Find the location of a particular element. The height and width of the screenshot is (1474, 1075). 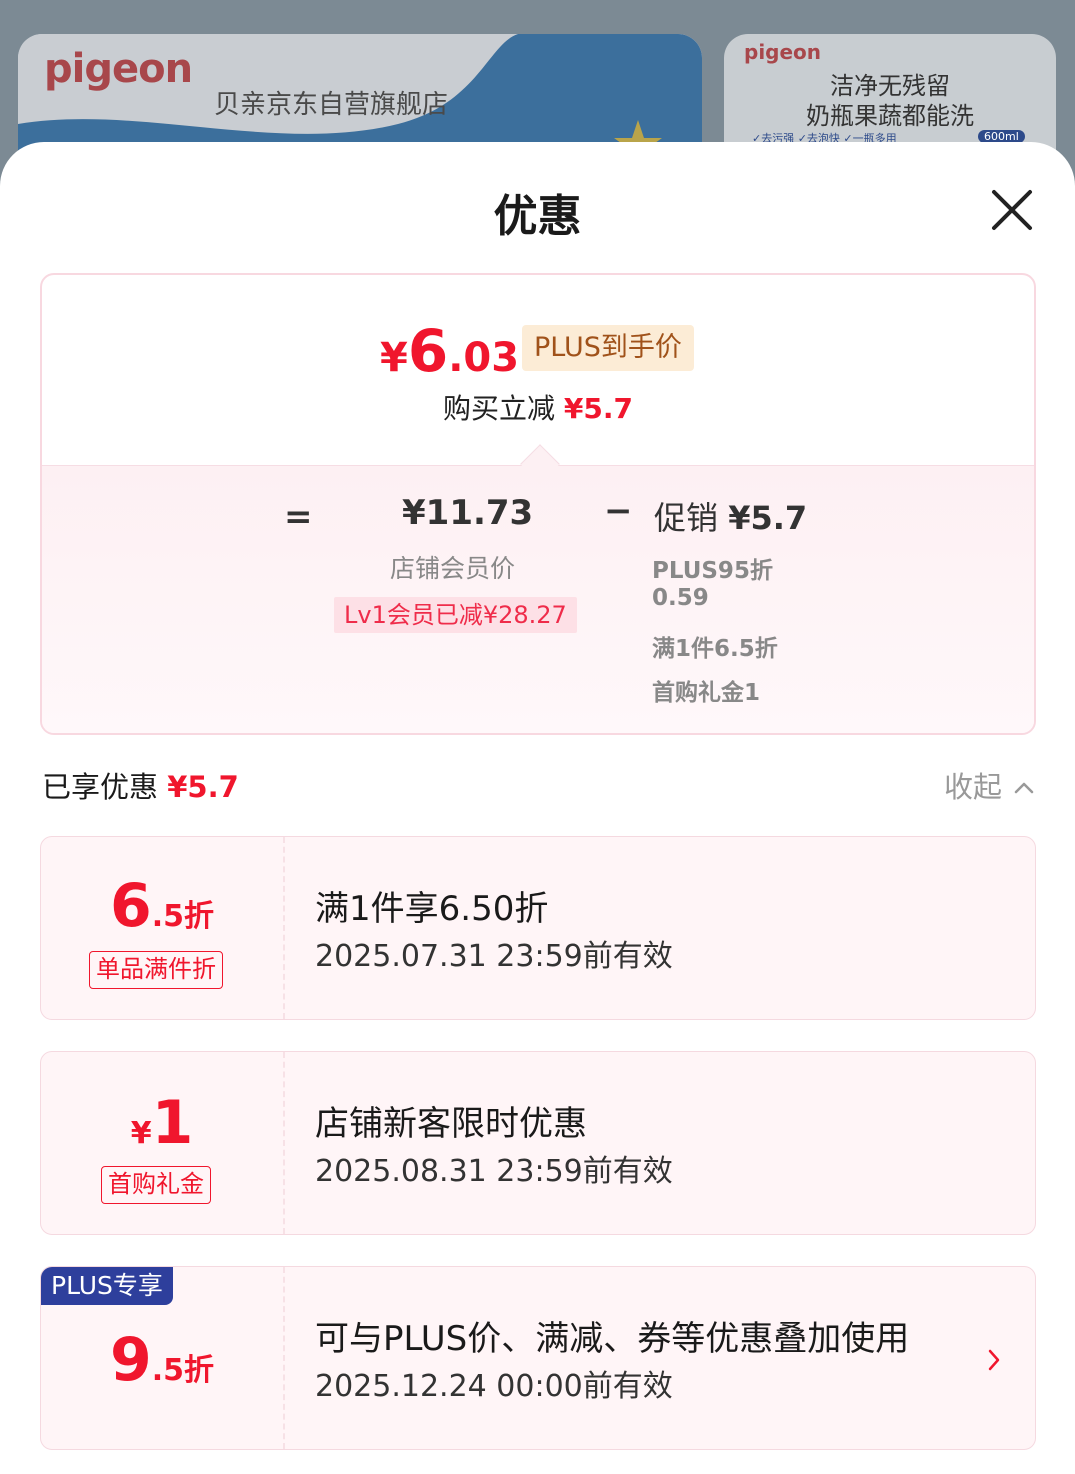

instant-discount-label: 购买立减 is located at coordinates (498, 408).